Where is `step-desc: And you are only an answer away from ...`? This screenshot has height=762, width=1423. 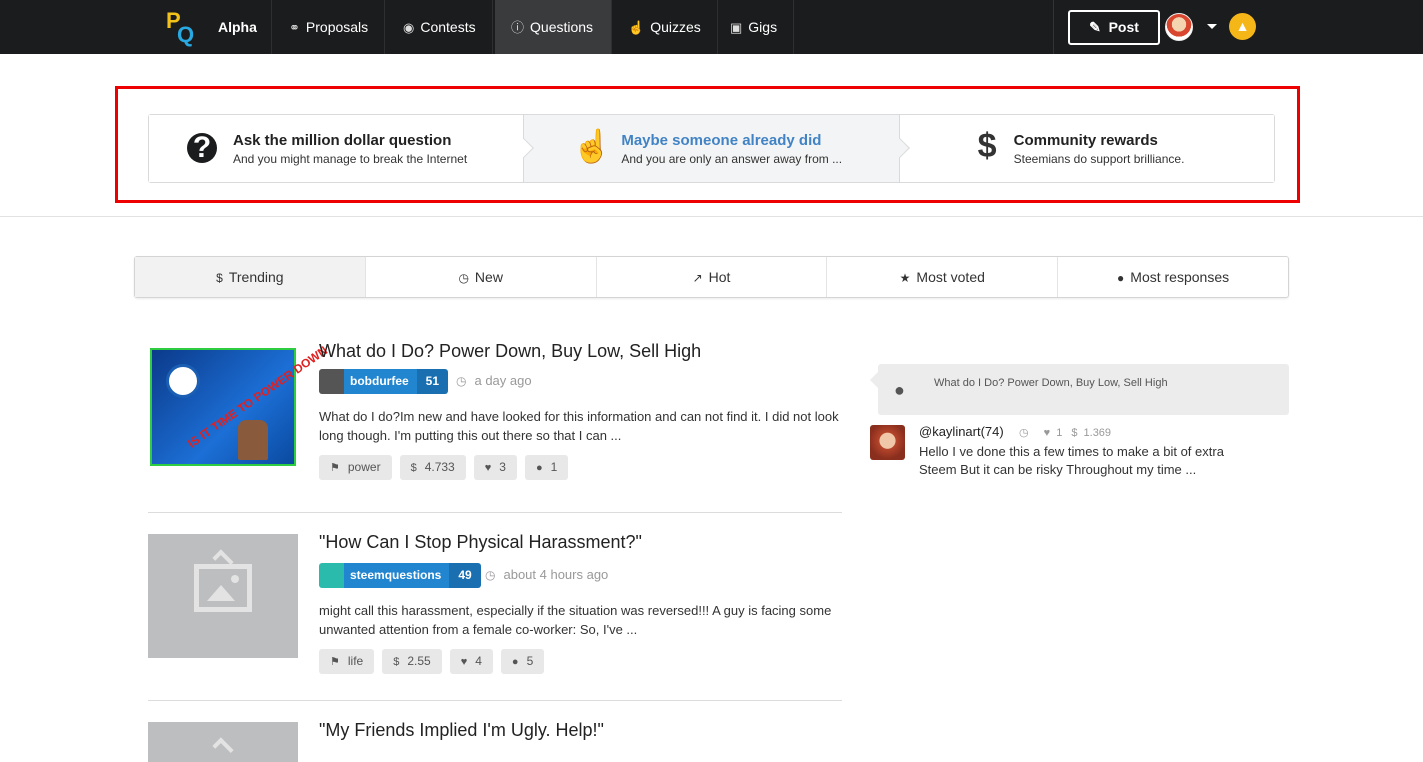
step-desc: And you are only an answer away from ... is located at coordinates (732, 159).